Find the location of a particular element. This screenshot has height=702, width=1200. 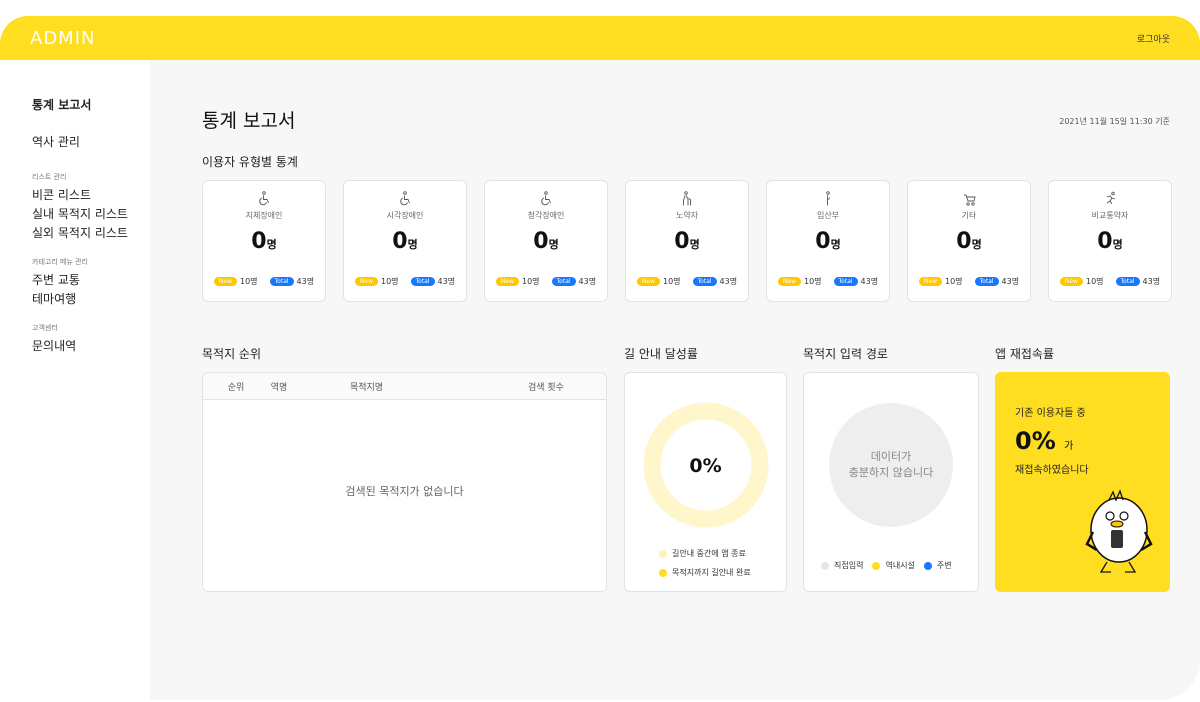

stat-card: 임산부 0명 New 10명 Total 43명 is located at coordinates (828, 241).